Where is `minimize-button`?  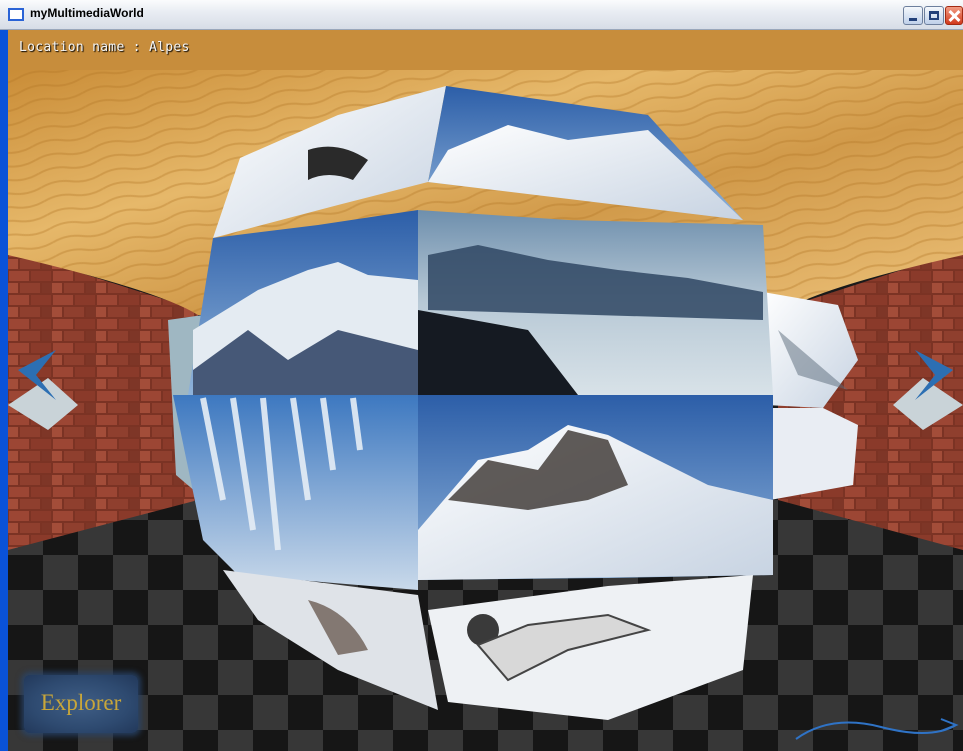
minimize-button is located at coordinates (913, 15).